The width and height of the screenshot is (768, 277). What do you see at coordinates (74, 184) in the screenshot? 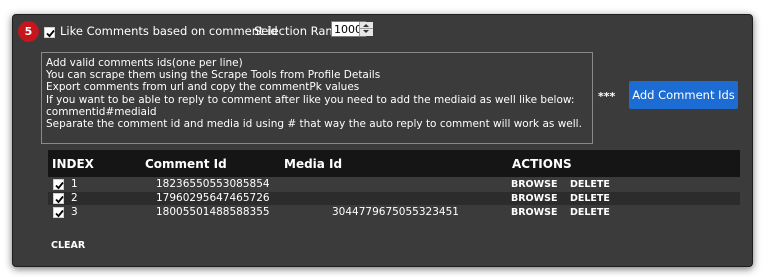
I see `row-index: 1` at bounding box center [74, 184].